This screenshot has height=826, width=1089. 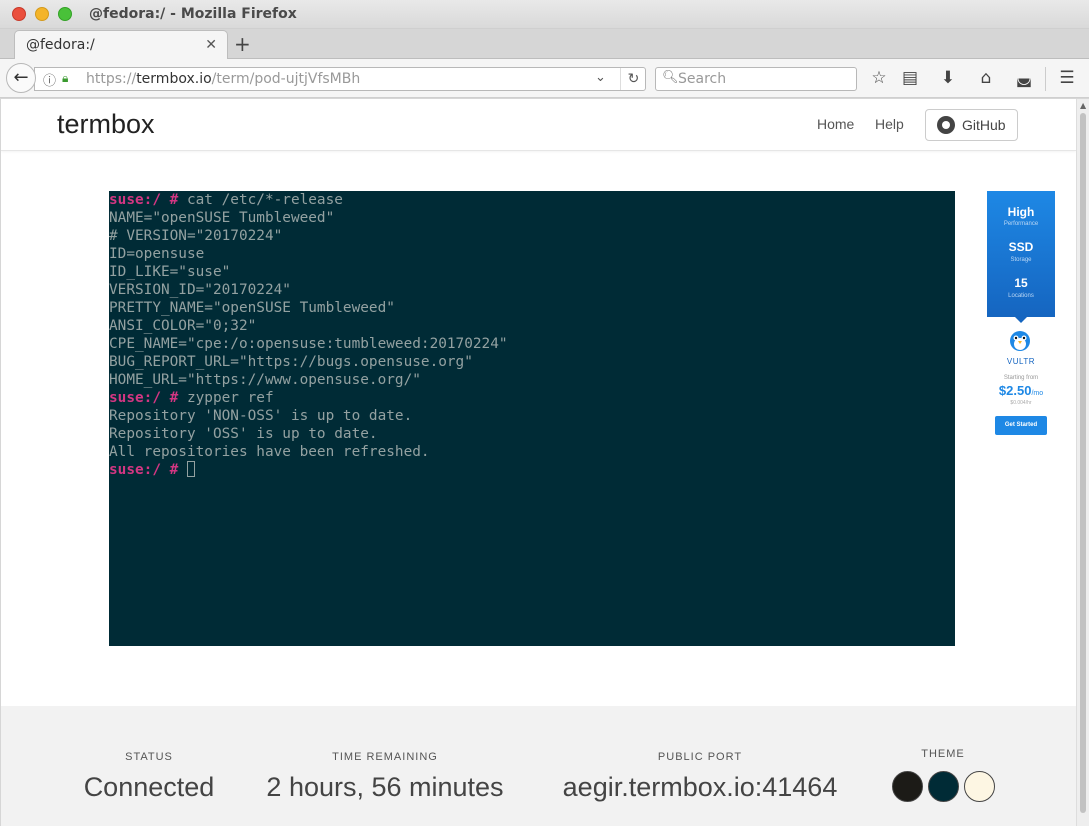 What do you see at coordinates (1067, 78) in the screenshot?
I see `menu-icon: ☰` at bounding box center [1067, 78].